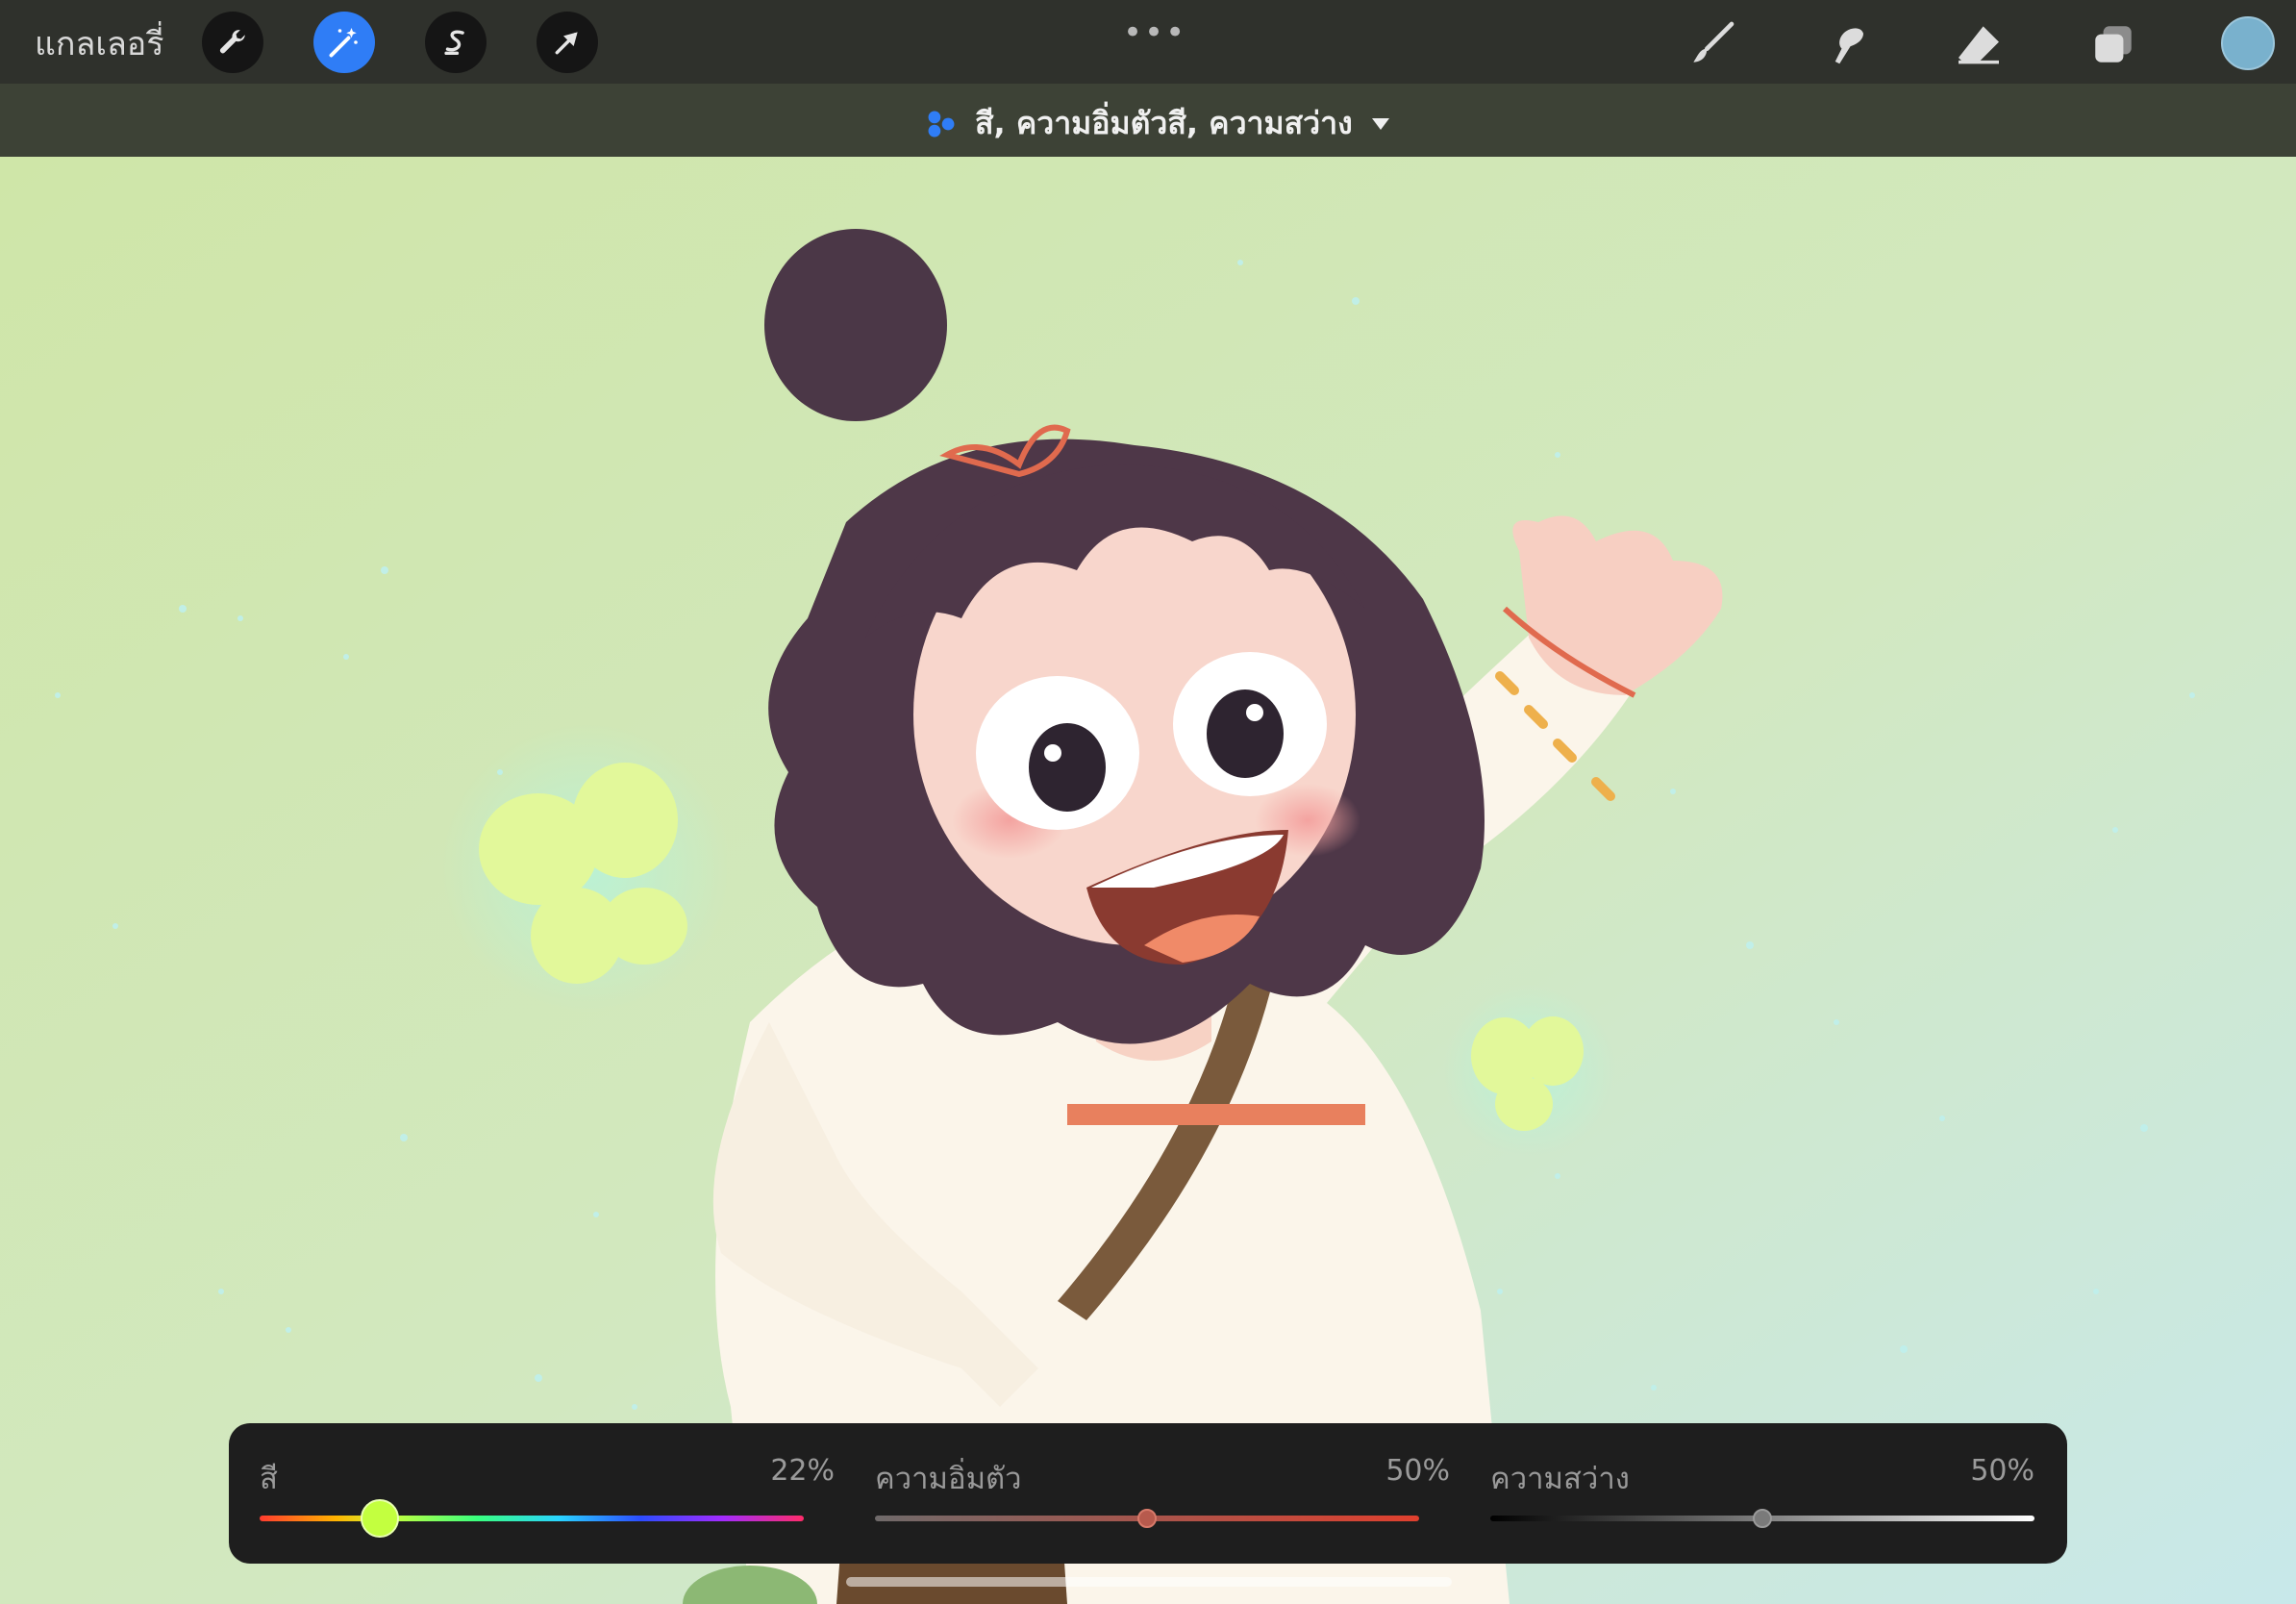  What do you see at coordinates (1762, 1518) in the screenshot?
I see `brightness-slider-knob` at bounding box center [1762, 1518].